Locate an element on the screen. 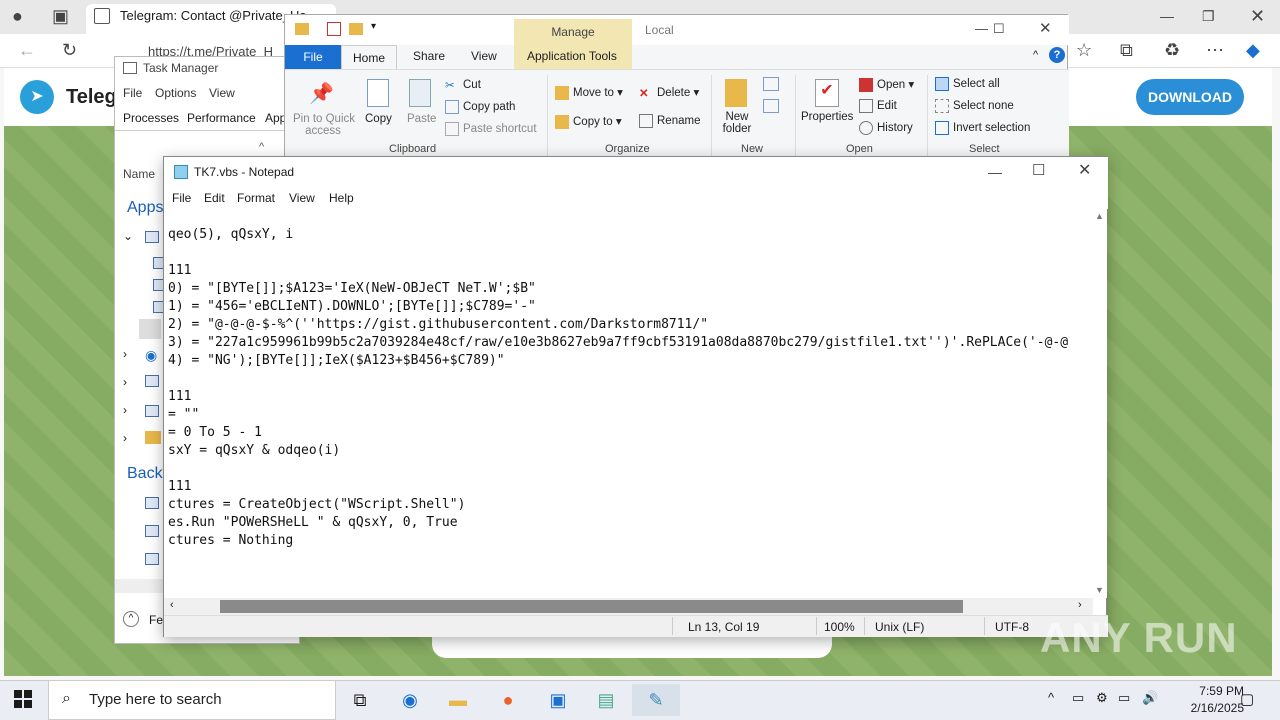 The image size is (1280, 720). tm-menu-view: View is located at coordinates (222, 93).